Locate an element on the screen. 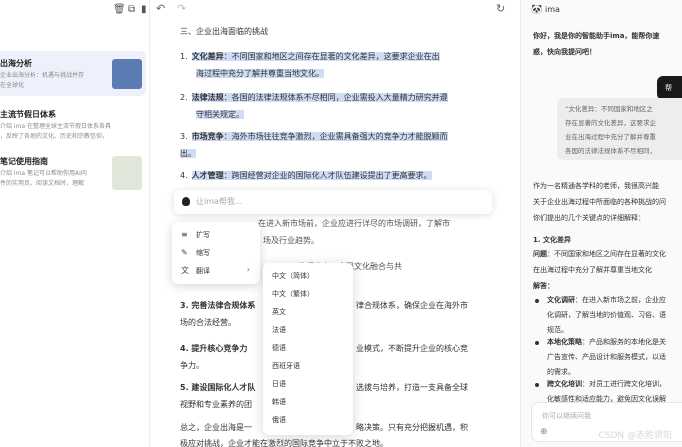 The height and width of the screenshot is (447, 682). note-snippet: 在全球化 is located at coordinates (12, 85).